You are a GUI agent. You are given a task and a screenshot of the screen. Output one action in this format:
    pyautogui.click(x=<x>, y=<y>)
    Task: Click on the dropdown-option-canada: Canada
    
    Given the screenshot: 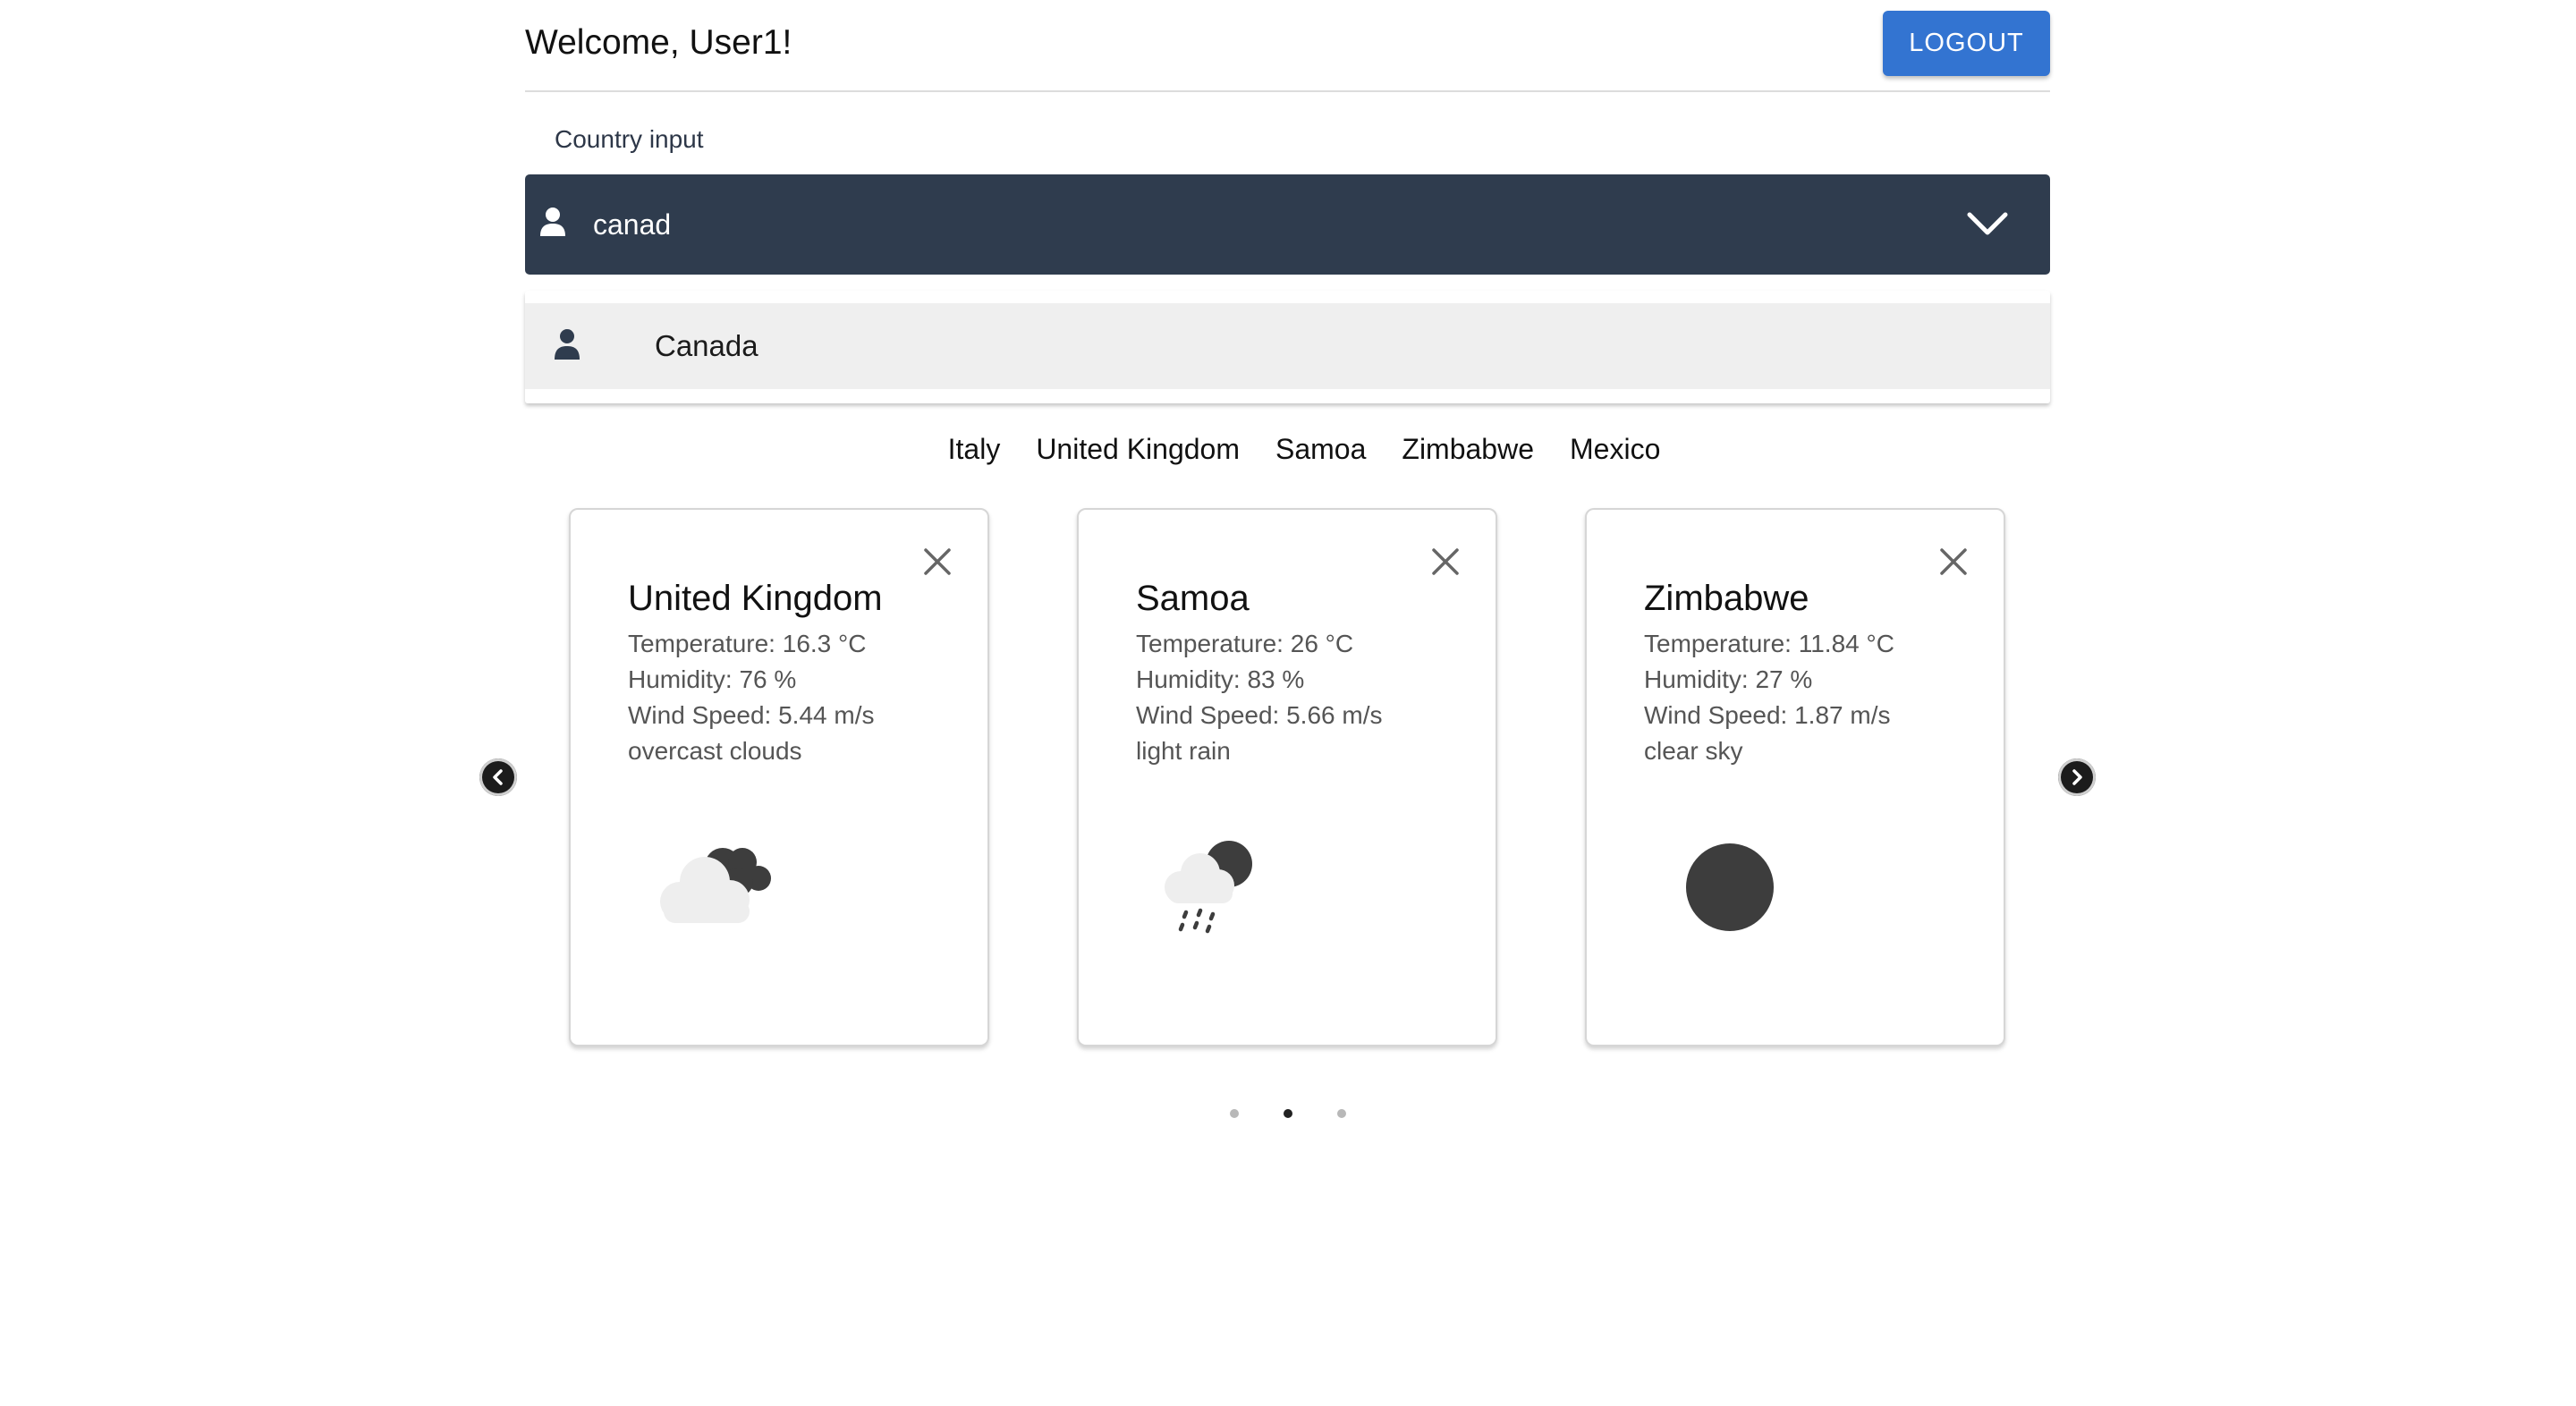 What is the action you would take?
    pyautogui.click(x=1287, y=346)
    